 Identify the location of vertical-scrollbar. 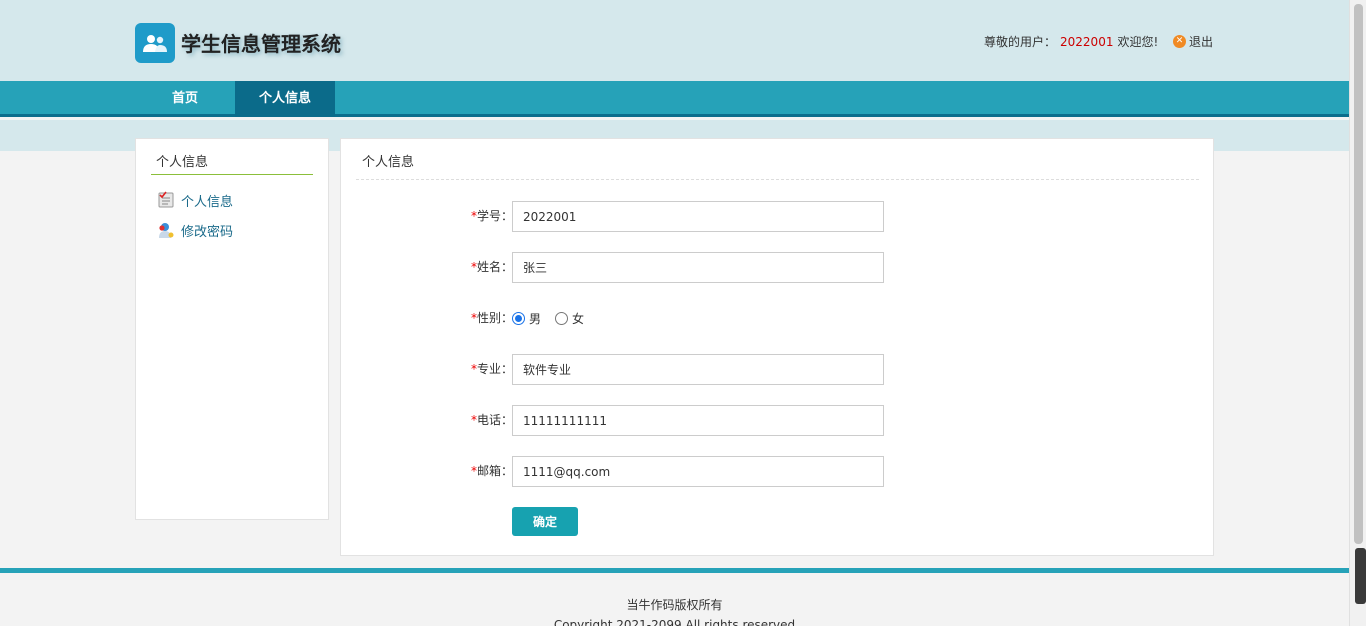
(1357, 313).